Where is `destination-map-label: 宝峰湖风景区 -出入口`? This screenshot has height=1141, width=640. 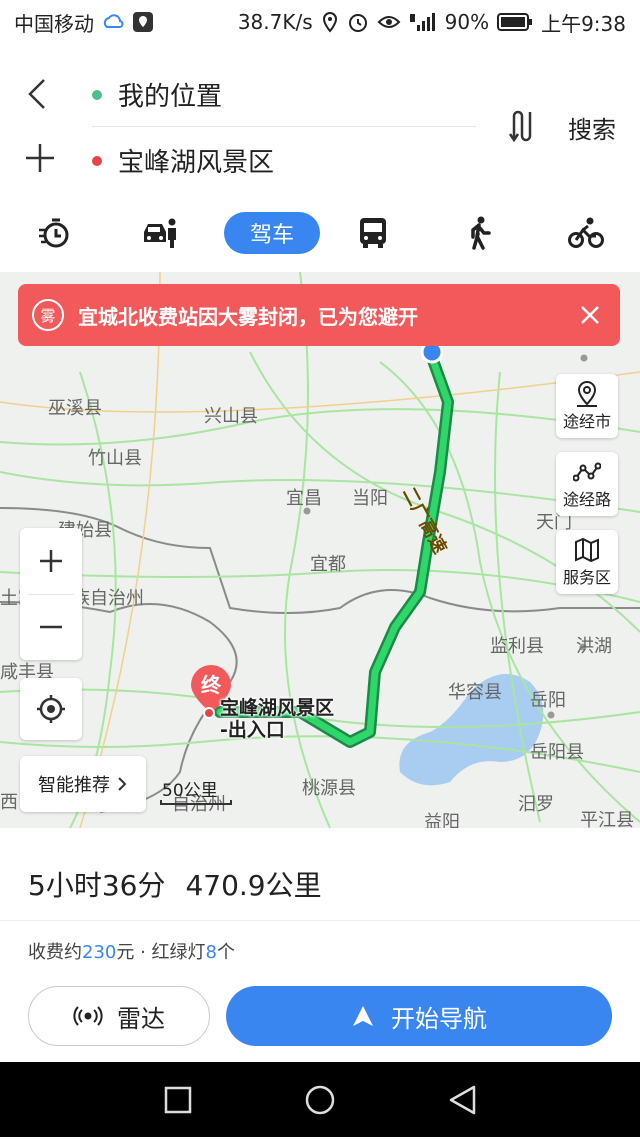
destination-map-label: 宝峰湖风景区 -出入口 is located at coordinates (277, 719).